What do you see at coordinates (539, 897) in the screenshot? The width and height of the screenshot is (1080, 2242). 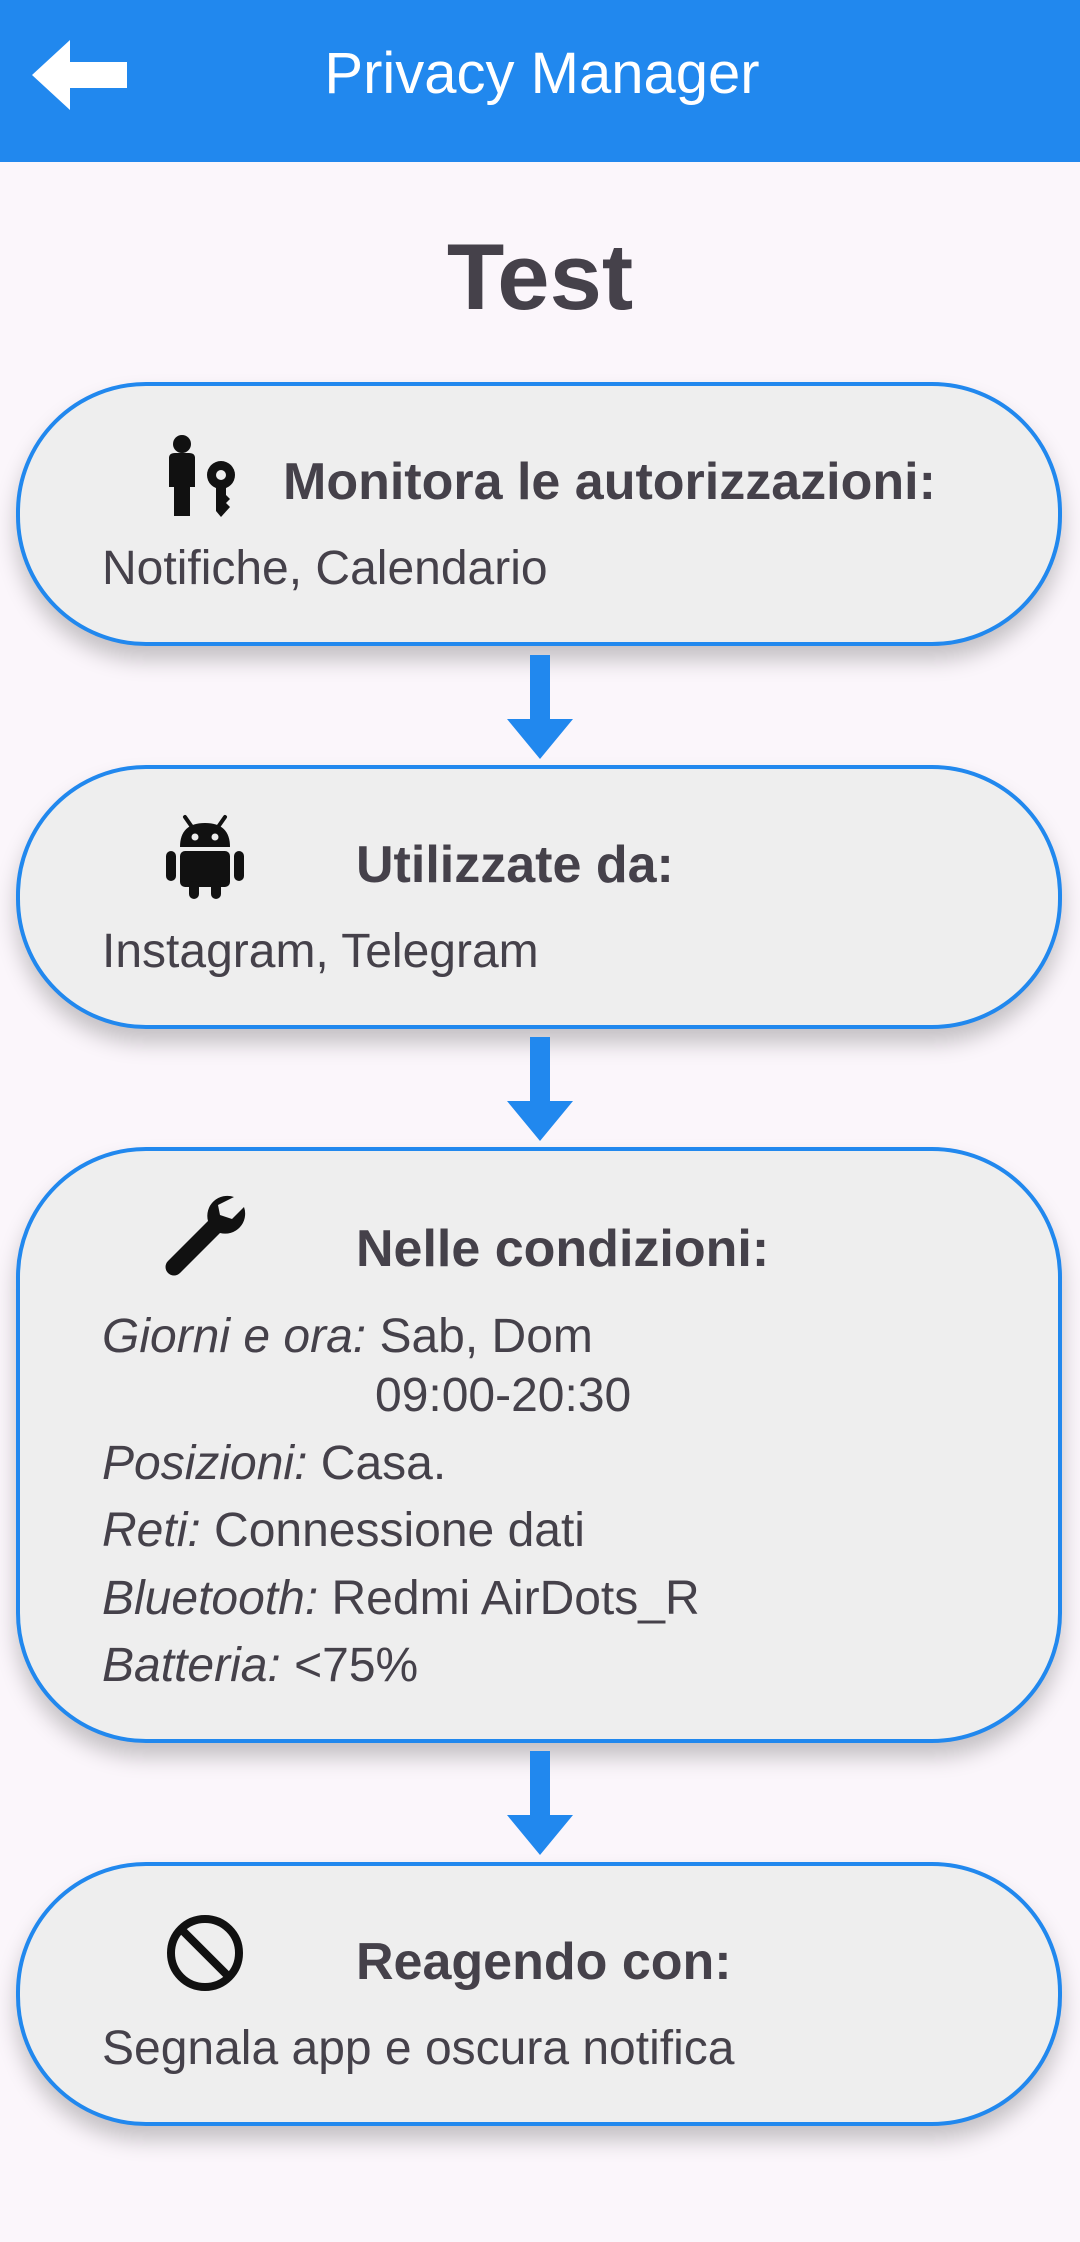 I see `apps-card: Utilizzate da: Instagram, Telegram` at bounding box center [539, 897].